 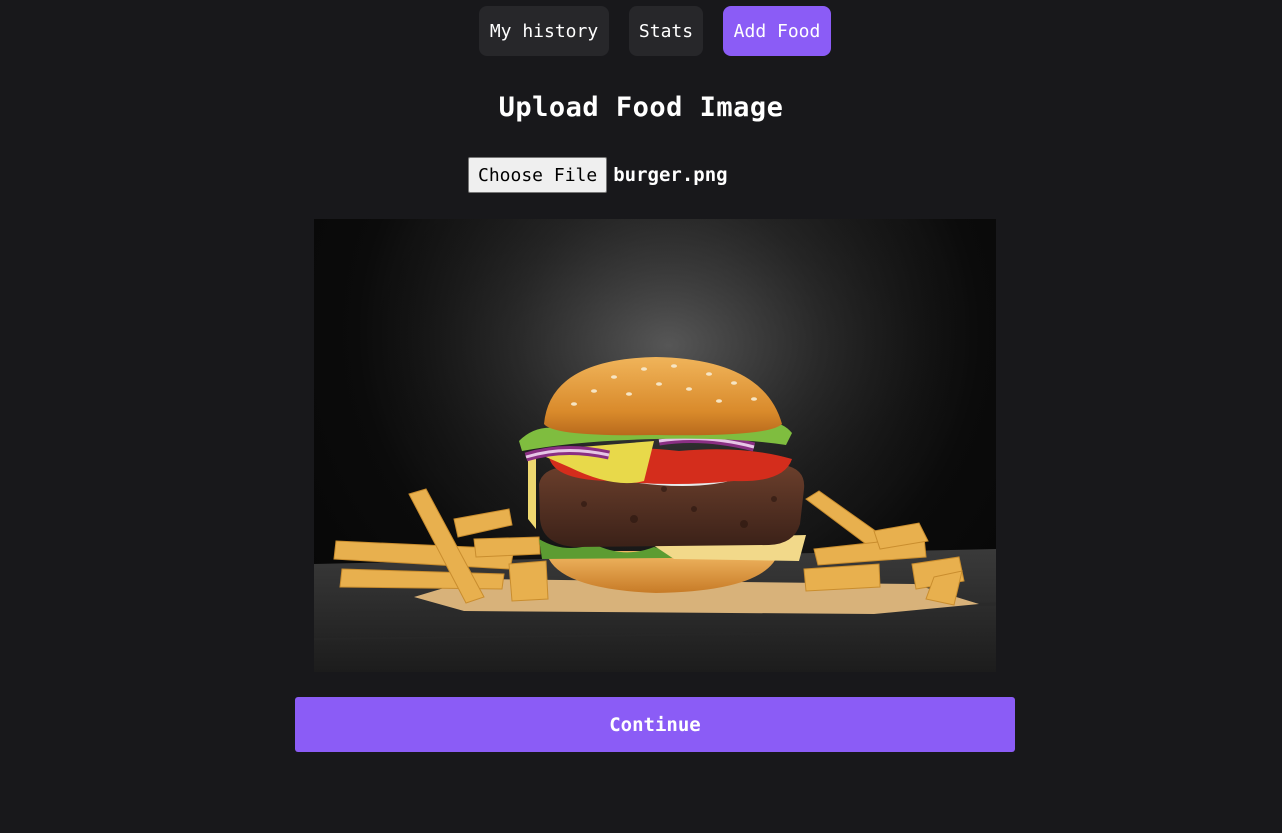 What do you see at coordinates (666, 31) in the screenshot?
I see `nav-stats-button: Stats` at bounding box center [666, 31].